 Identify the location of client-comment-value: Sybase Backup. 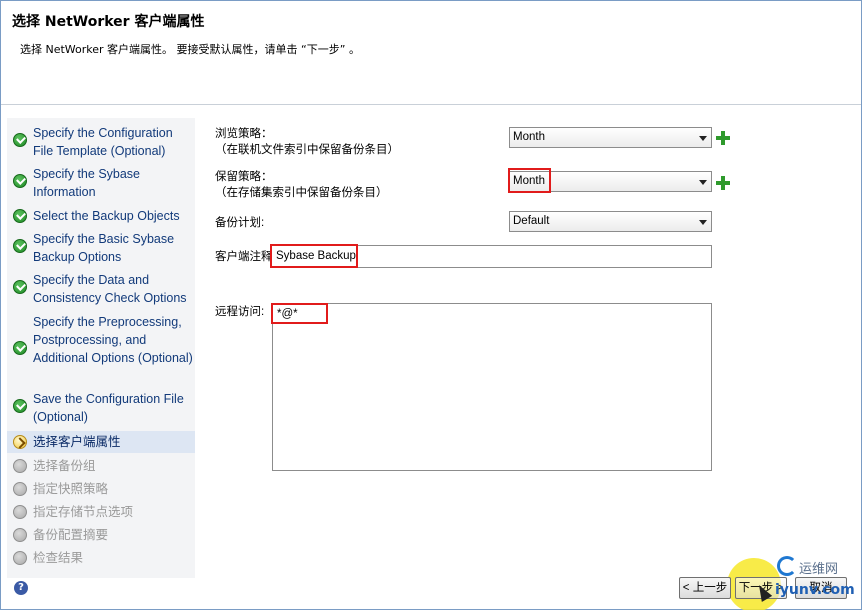
(316, 256).